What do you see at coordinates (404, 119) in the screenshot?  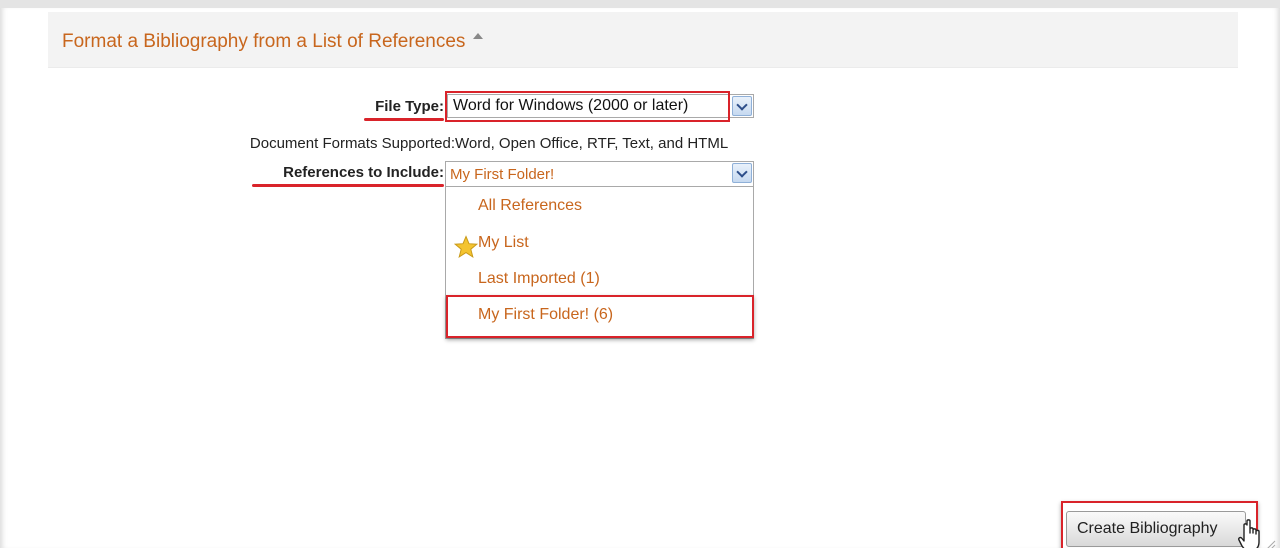 I see `file-type-label-underline` at bounding box center [404, 119].